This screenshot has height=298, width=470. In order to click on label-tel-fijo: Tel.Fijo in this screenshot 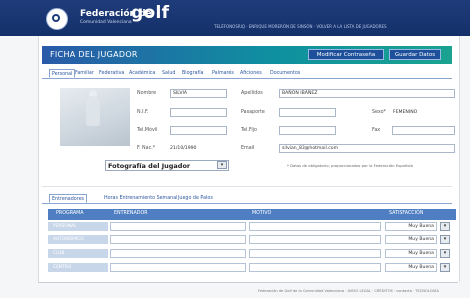, I will do `click(249, 130)`.